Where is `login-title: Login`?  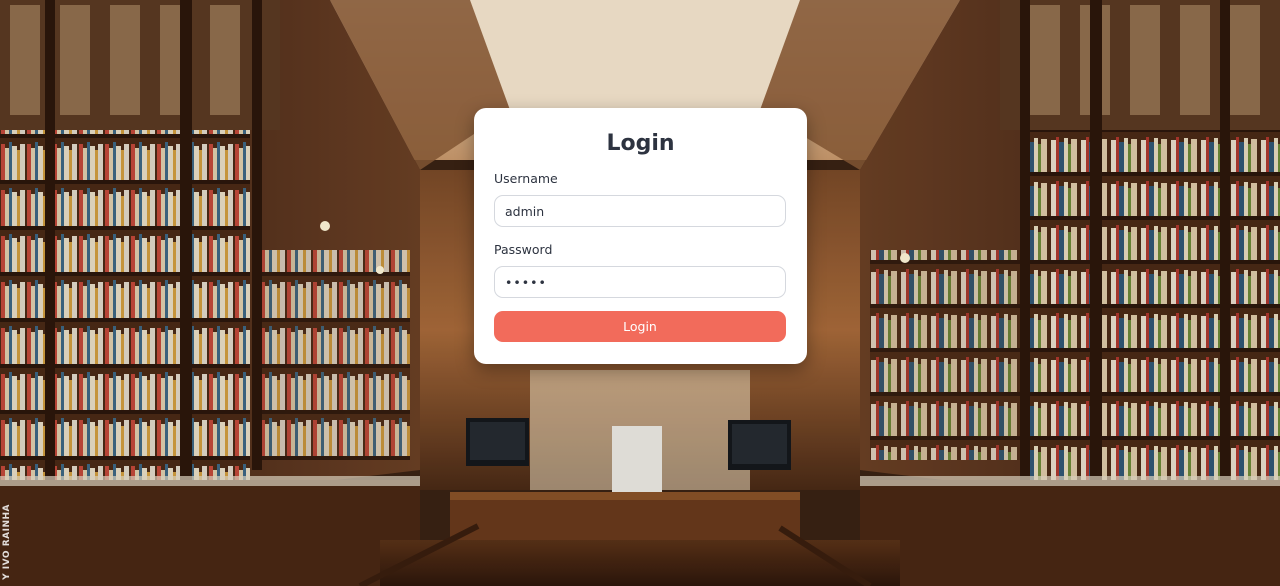 login-title: Login is located at coordinates (640, 143).